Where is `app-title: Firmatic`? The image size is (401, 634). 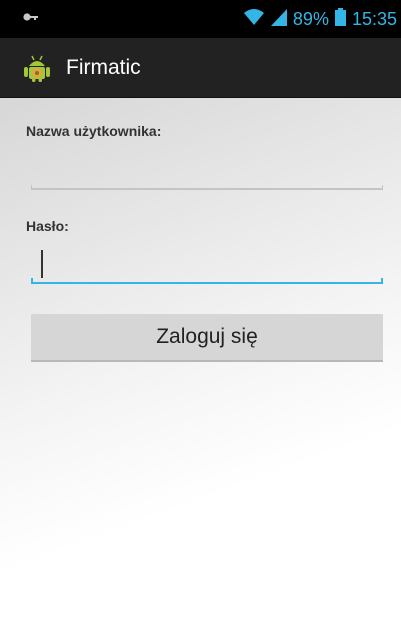 app-title: Firmatic is located at coordinates (103, 67).